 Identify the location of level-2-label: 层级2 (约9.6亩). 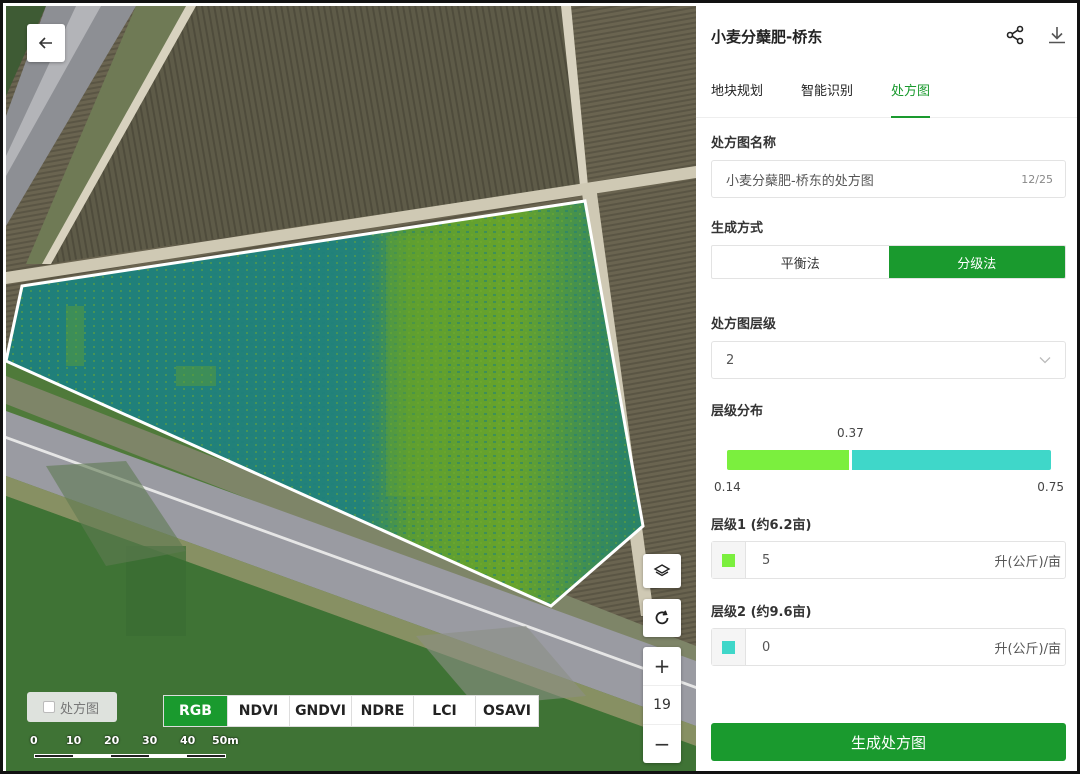
(761, 612).